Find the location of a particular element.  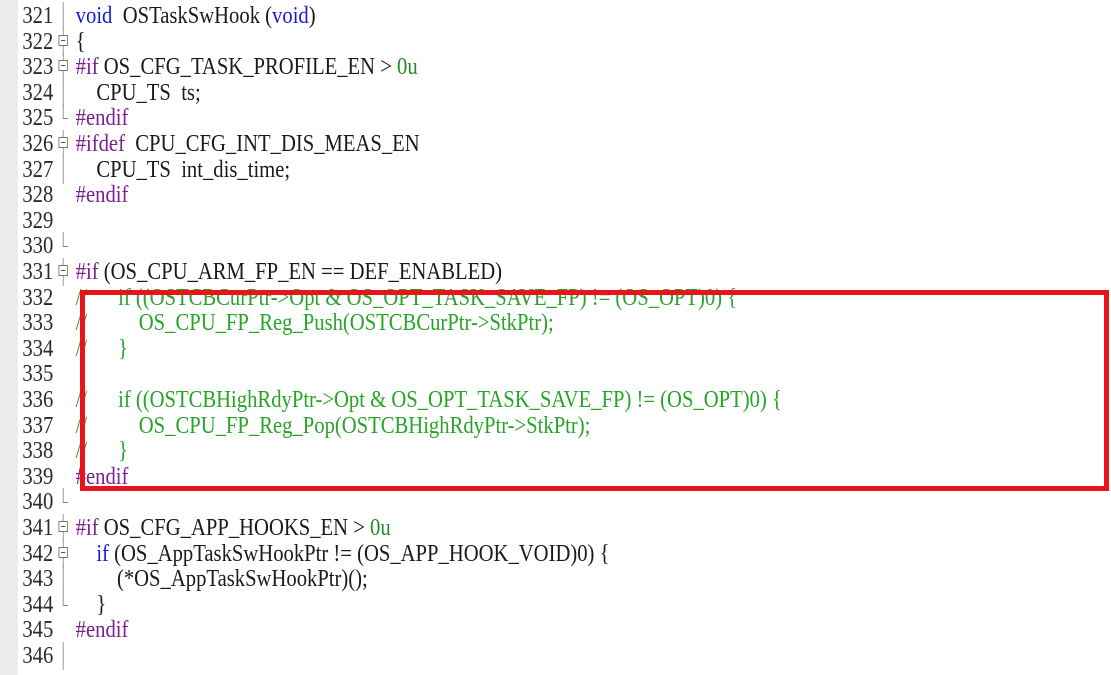

line-number: 342 is located at coordinates (38, 553).